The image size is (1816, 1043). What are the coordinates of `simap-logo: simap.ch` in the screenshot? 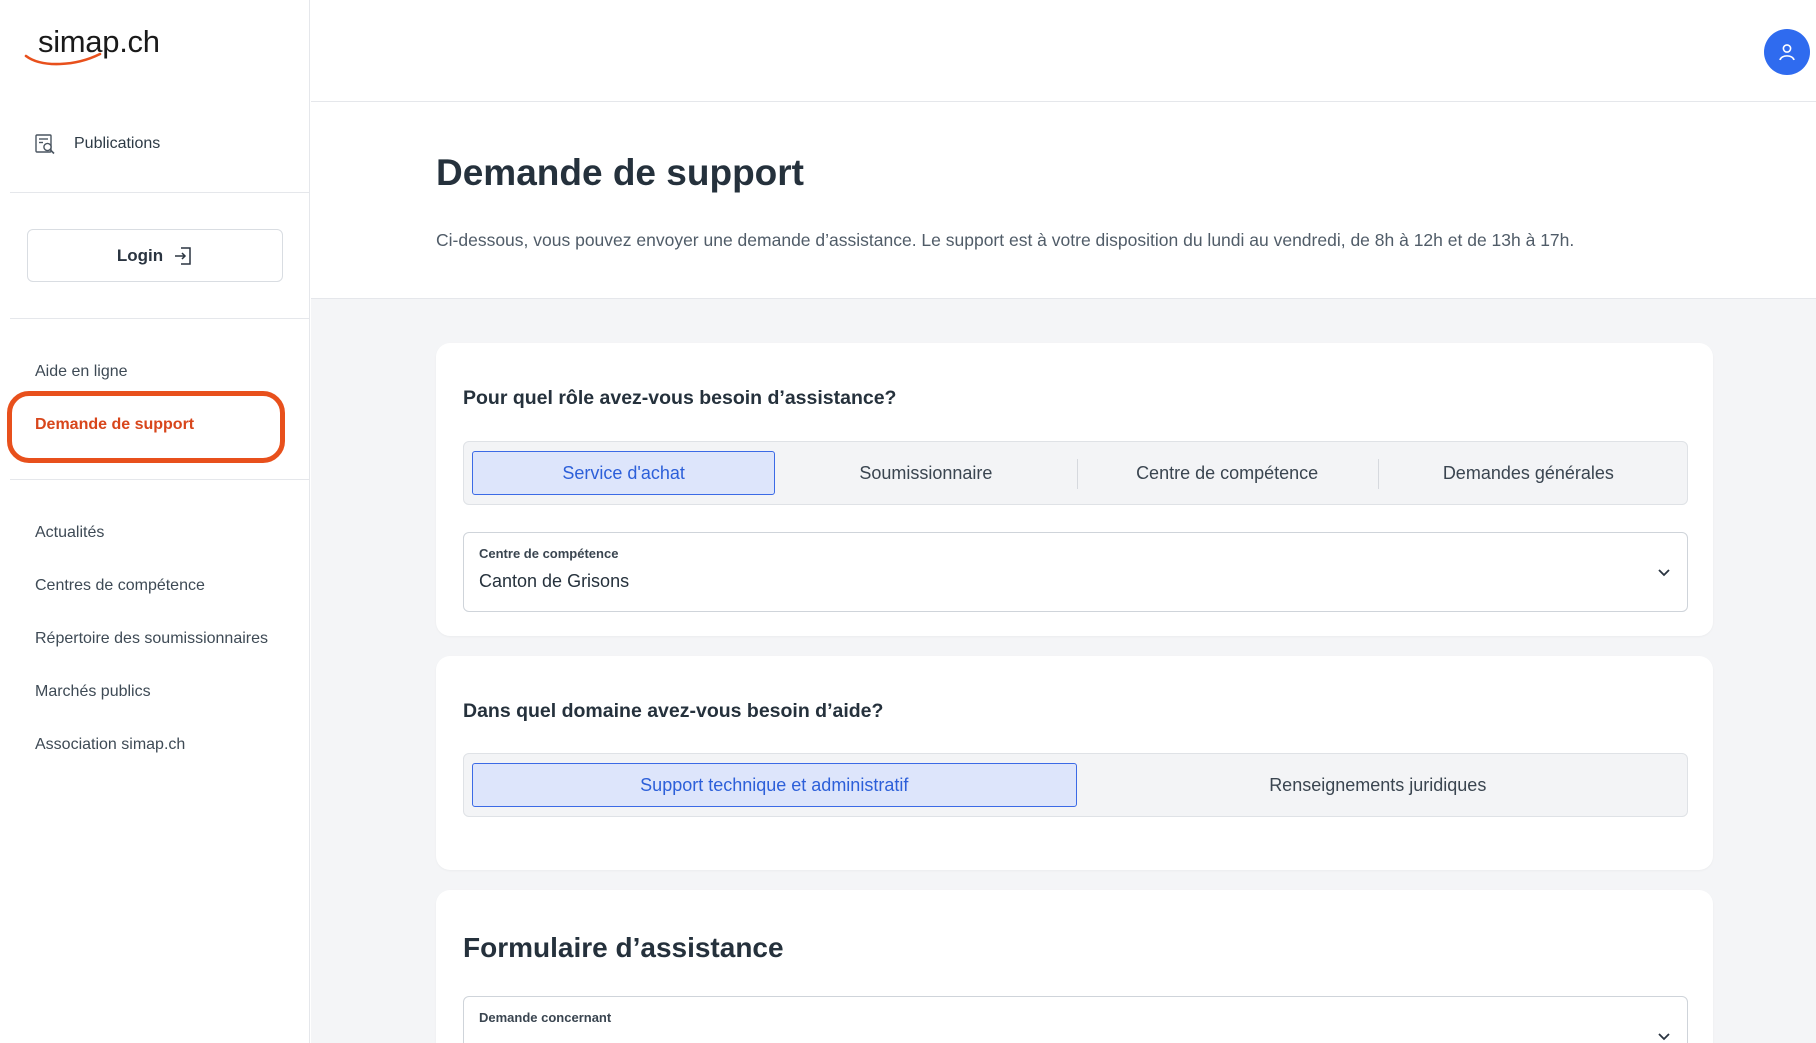 It's located at (104, 48).